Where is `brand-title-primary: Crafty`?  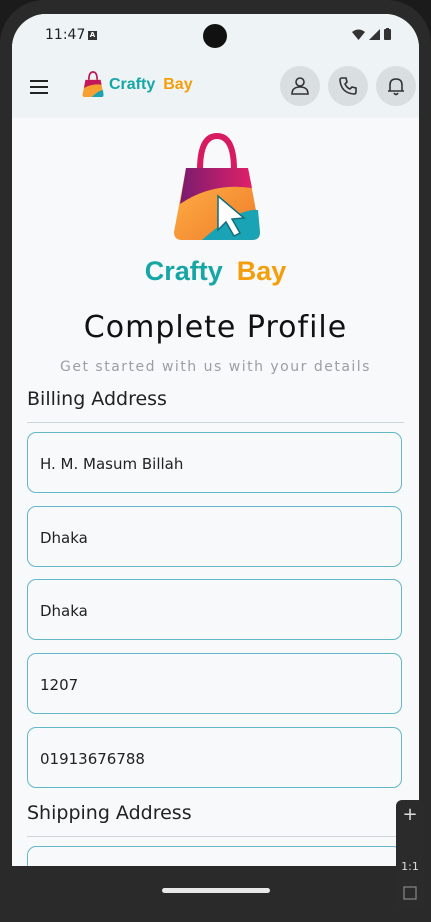 brand-title-primary: Crafty is located at coordinates (183, 271).